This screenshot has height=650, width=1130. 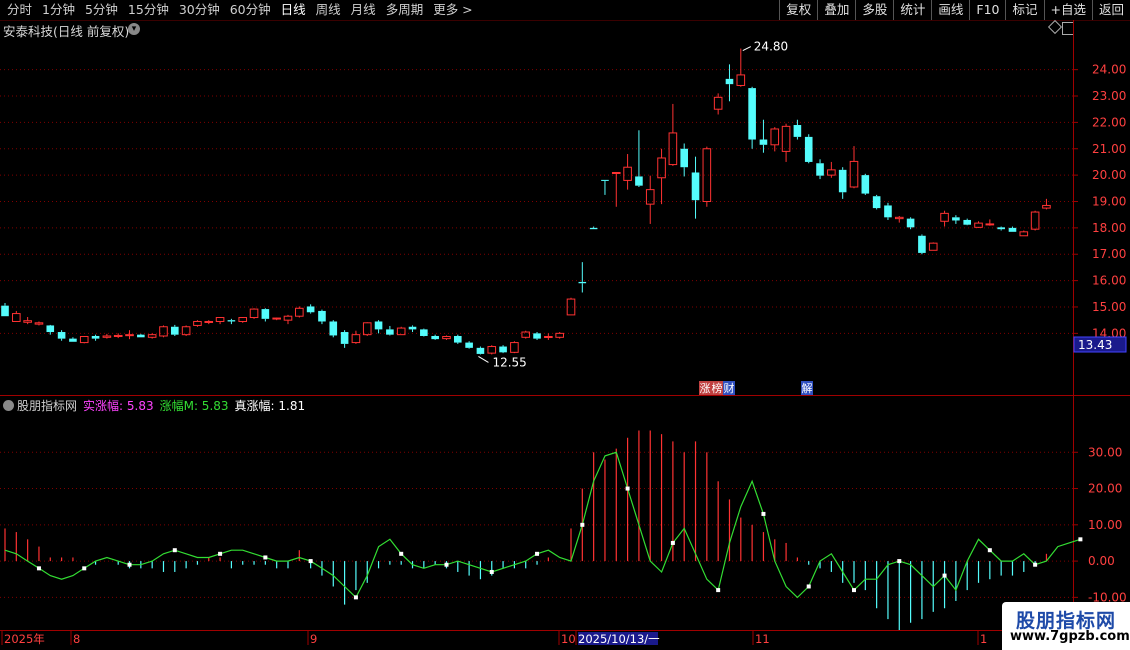 I want to click on price-tick-label: 20.00, so click(x=1109, y=175).